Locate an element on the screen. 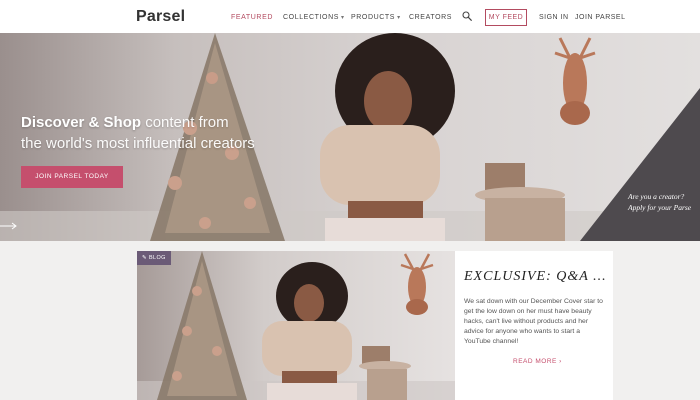  sign-in-link: SIGN IN is located at coordinates (554, 17).